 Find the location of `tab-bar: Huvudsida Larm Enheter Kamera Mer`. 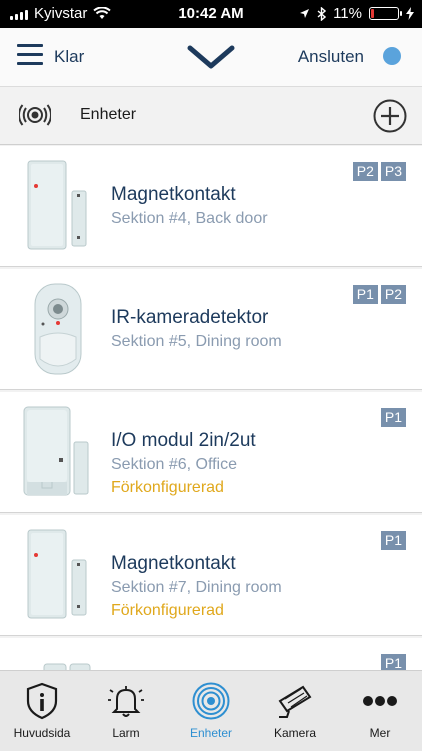

tab-bar: Huvudsida Larm Enheter Kamera Mer is located at coordinates (211, 710).